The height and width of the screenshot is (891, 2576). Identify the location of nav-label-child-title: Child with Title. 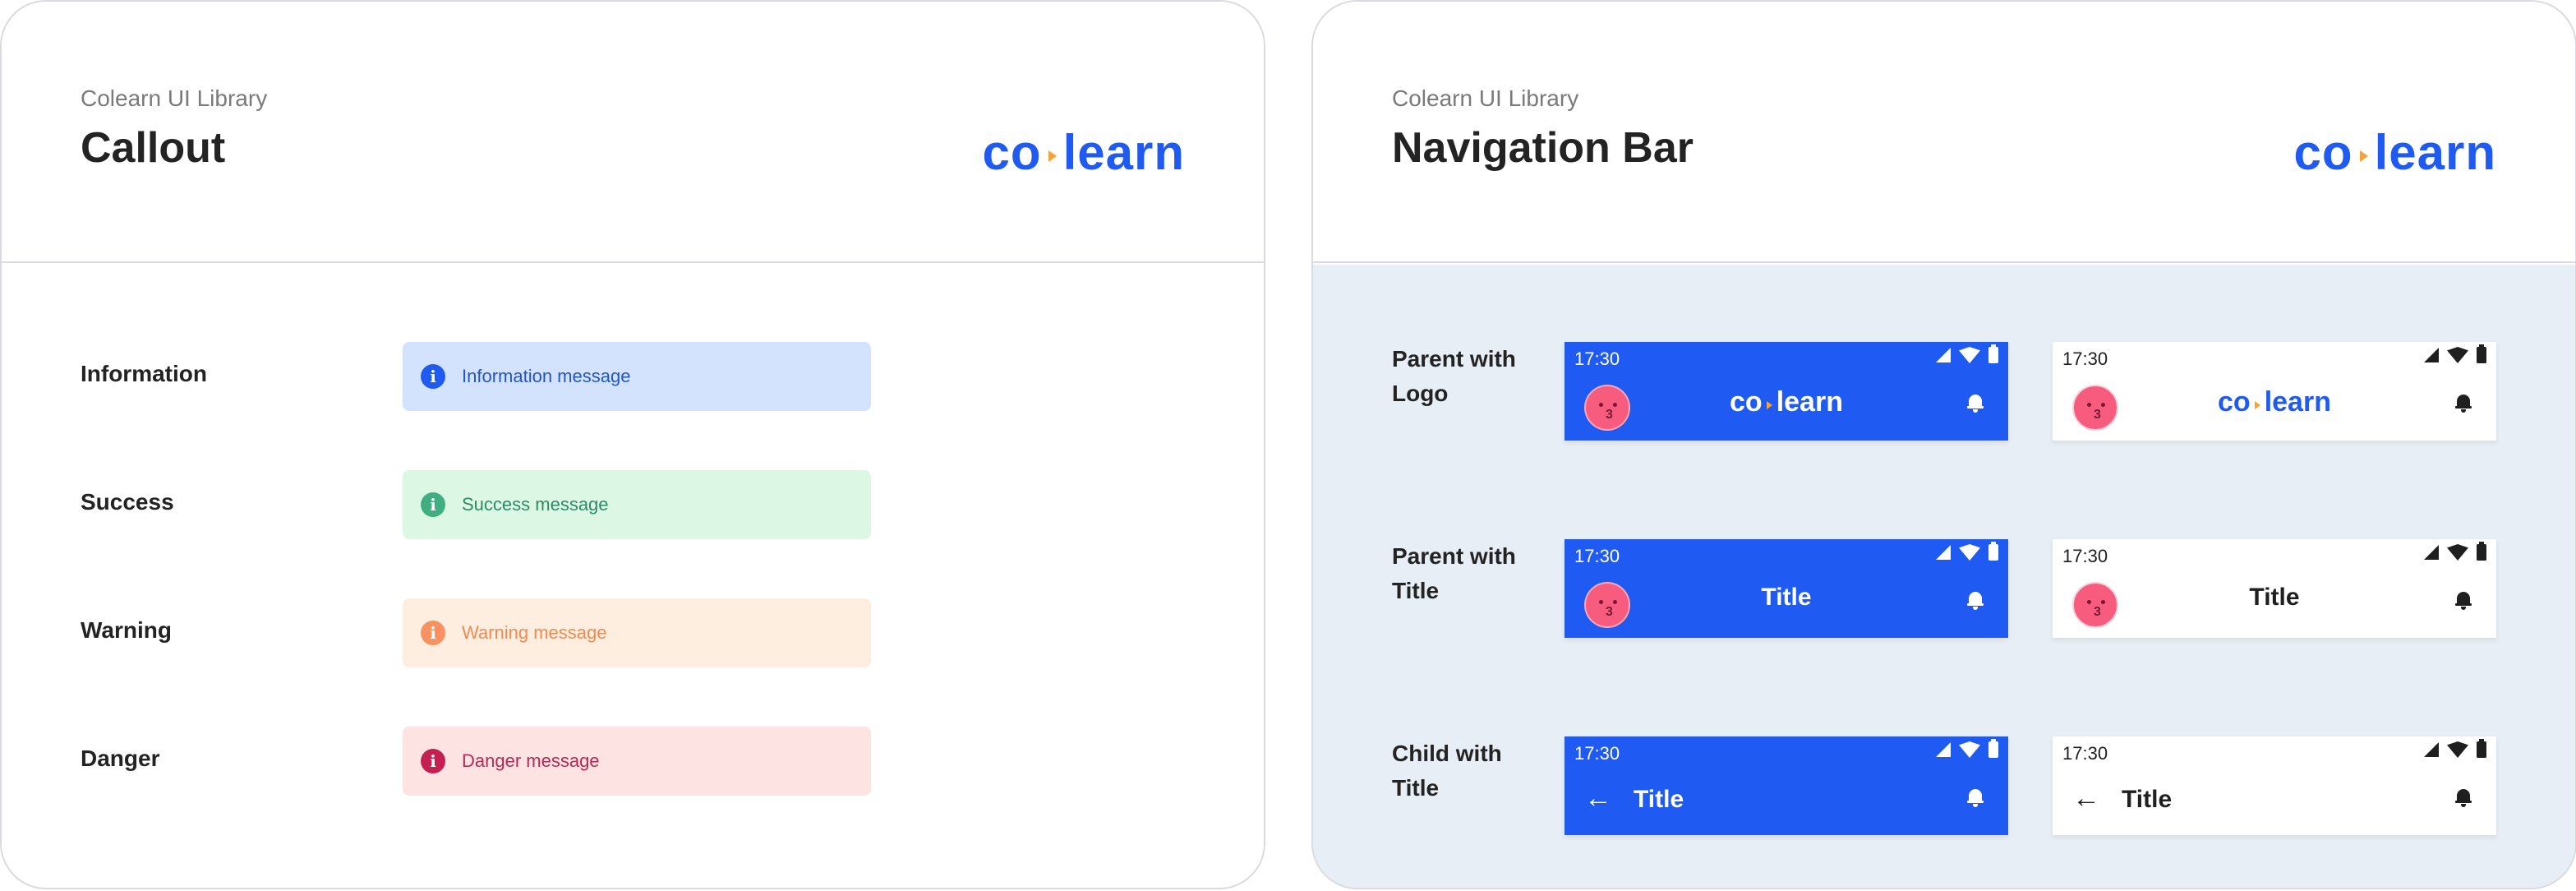
(1447, 771).